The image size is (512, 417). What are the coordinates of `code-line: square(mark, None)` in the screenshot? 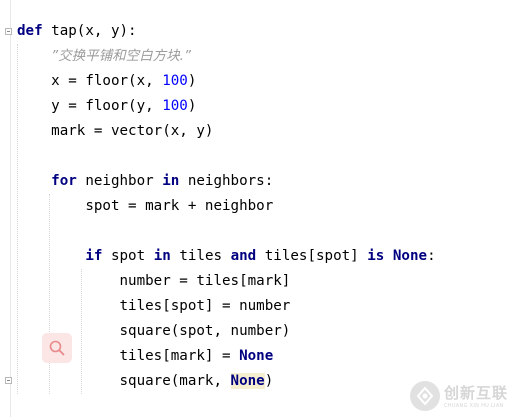 It's located at (226, 381).